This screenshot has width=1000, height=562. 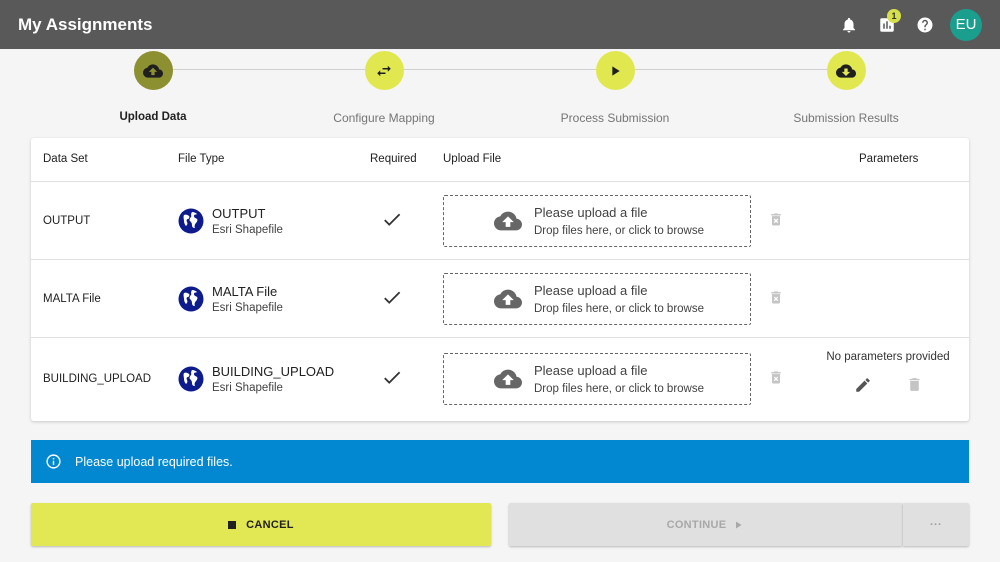 I want to click on info-alert: Please upload required files., so click(x=500, y=461).